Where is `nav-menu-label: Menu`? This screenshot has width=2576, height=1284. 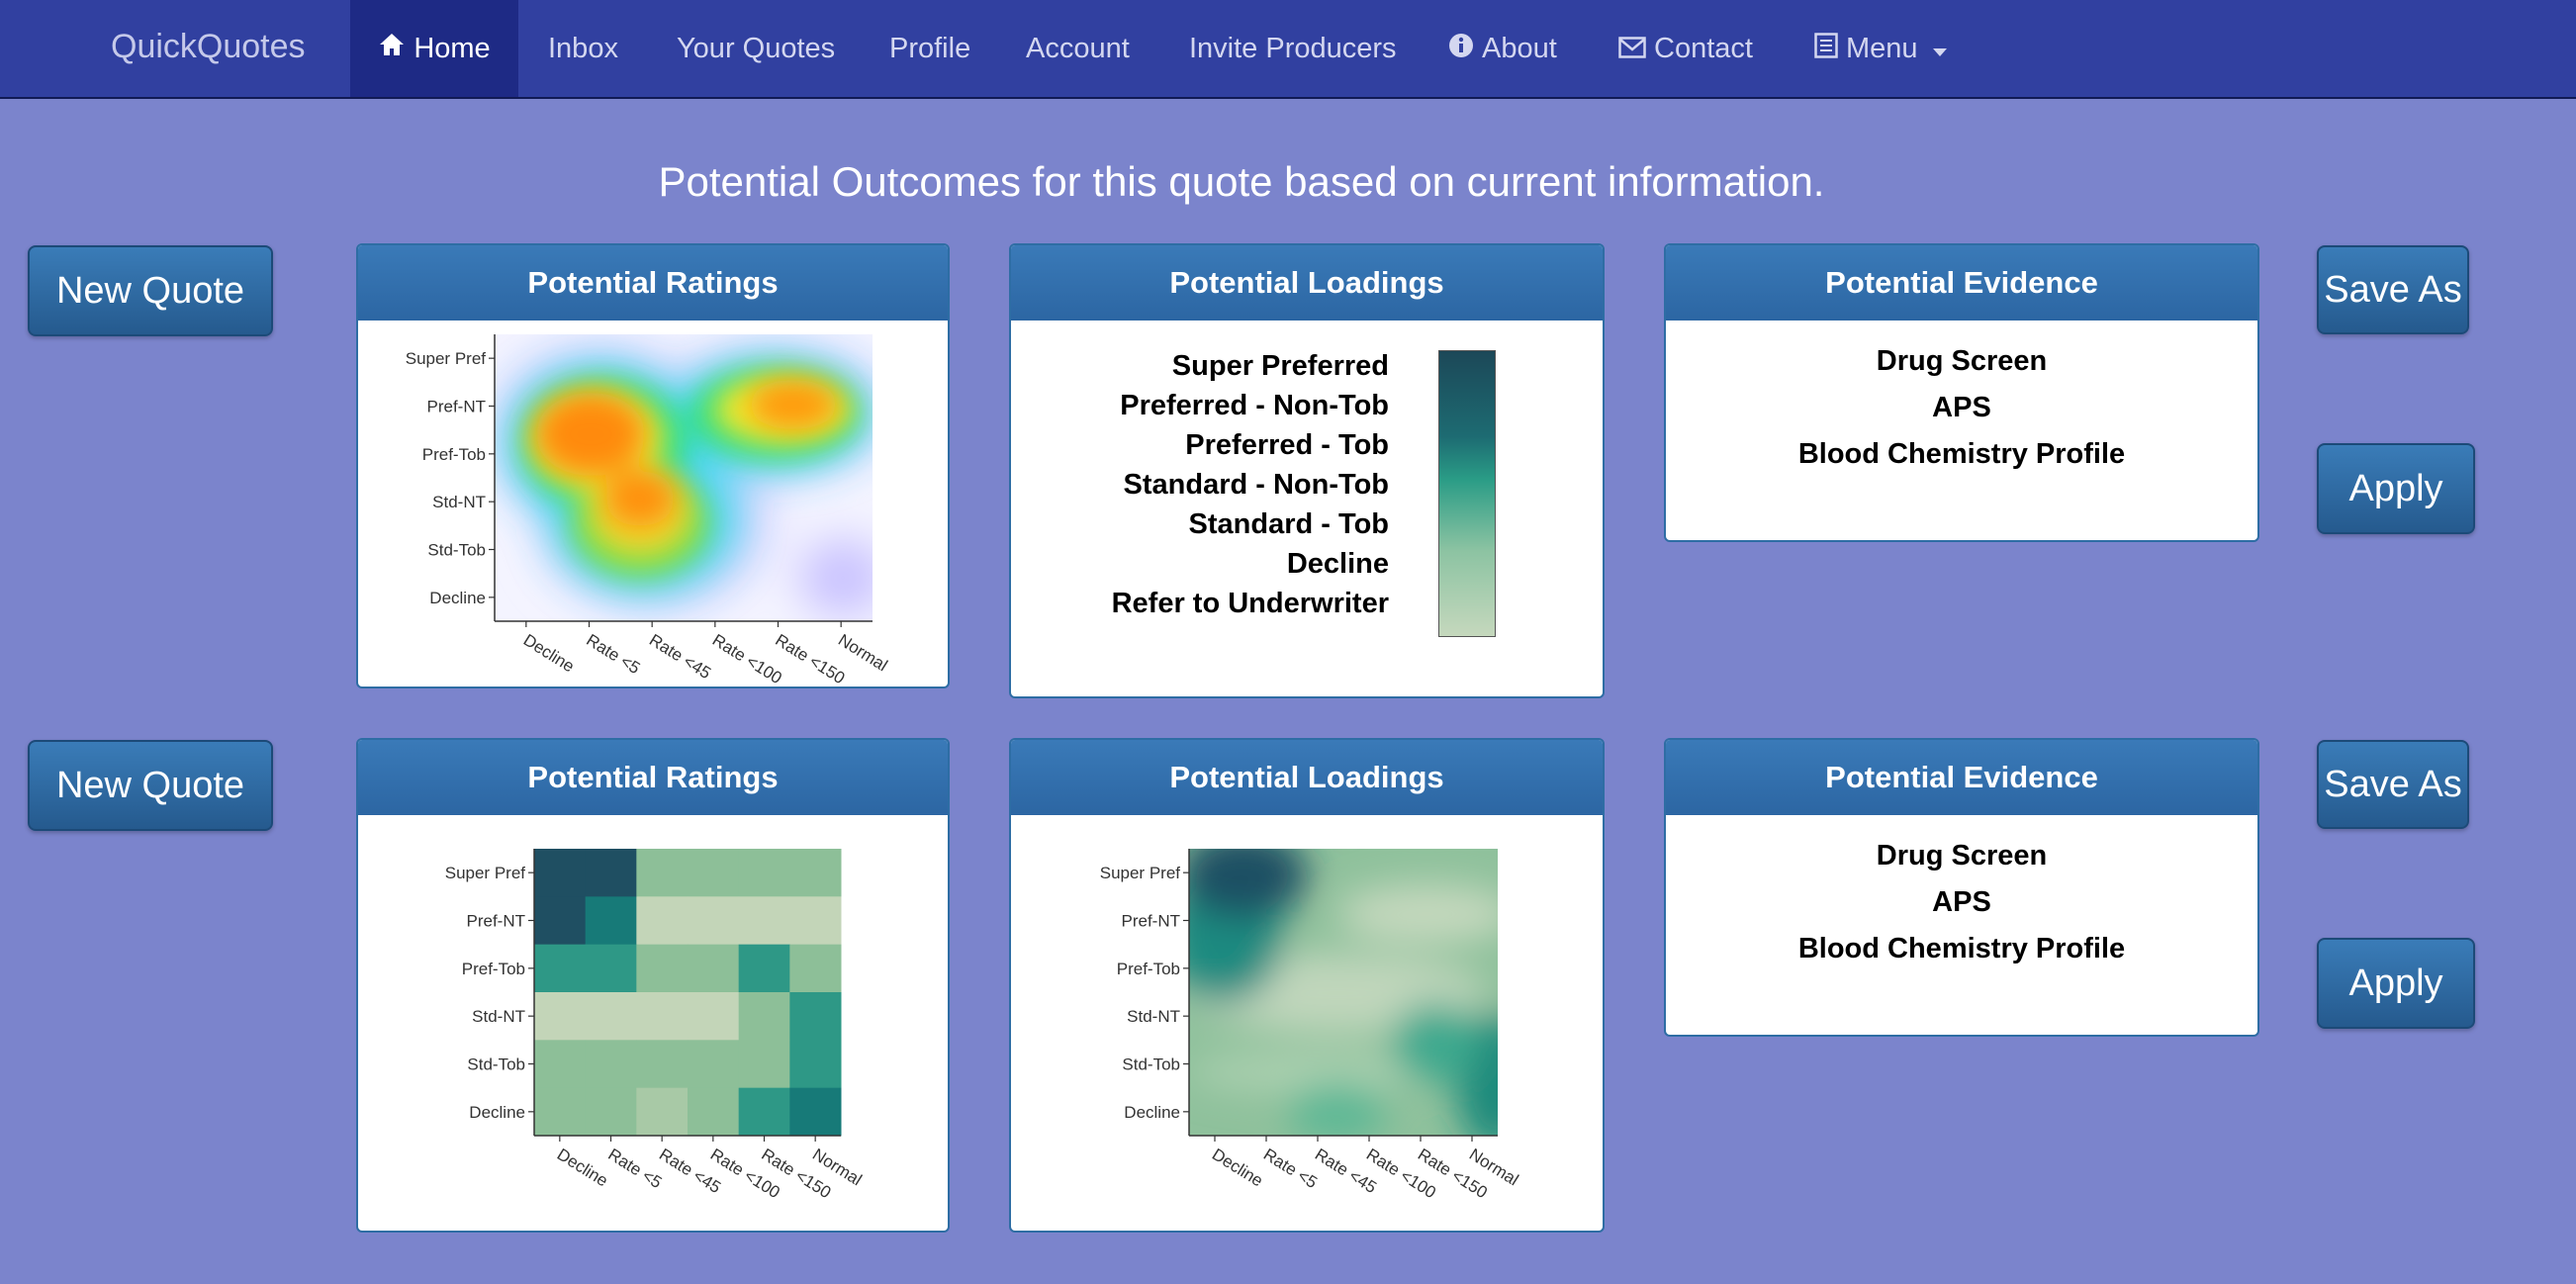
nav-menu-label: Menu is located at coordinates (1882, 48).